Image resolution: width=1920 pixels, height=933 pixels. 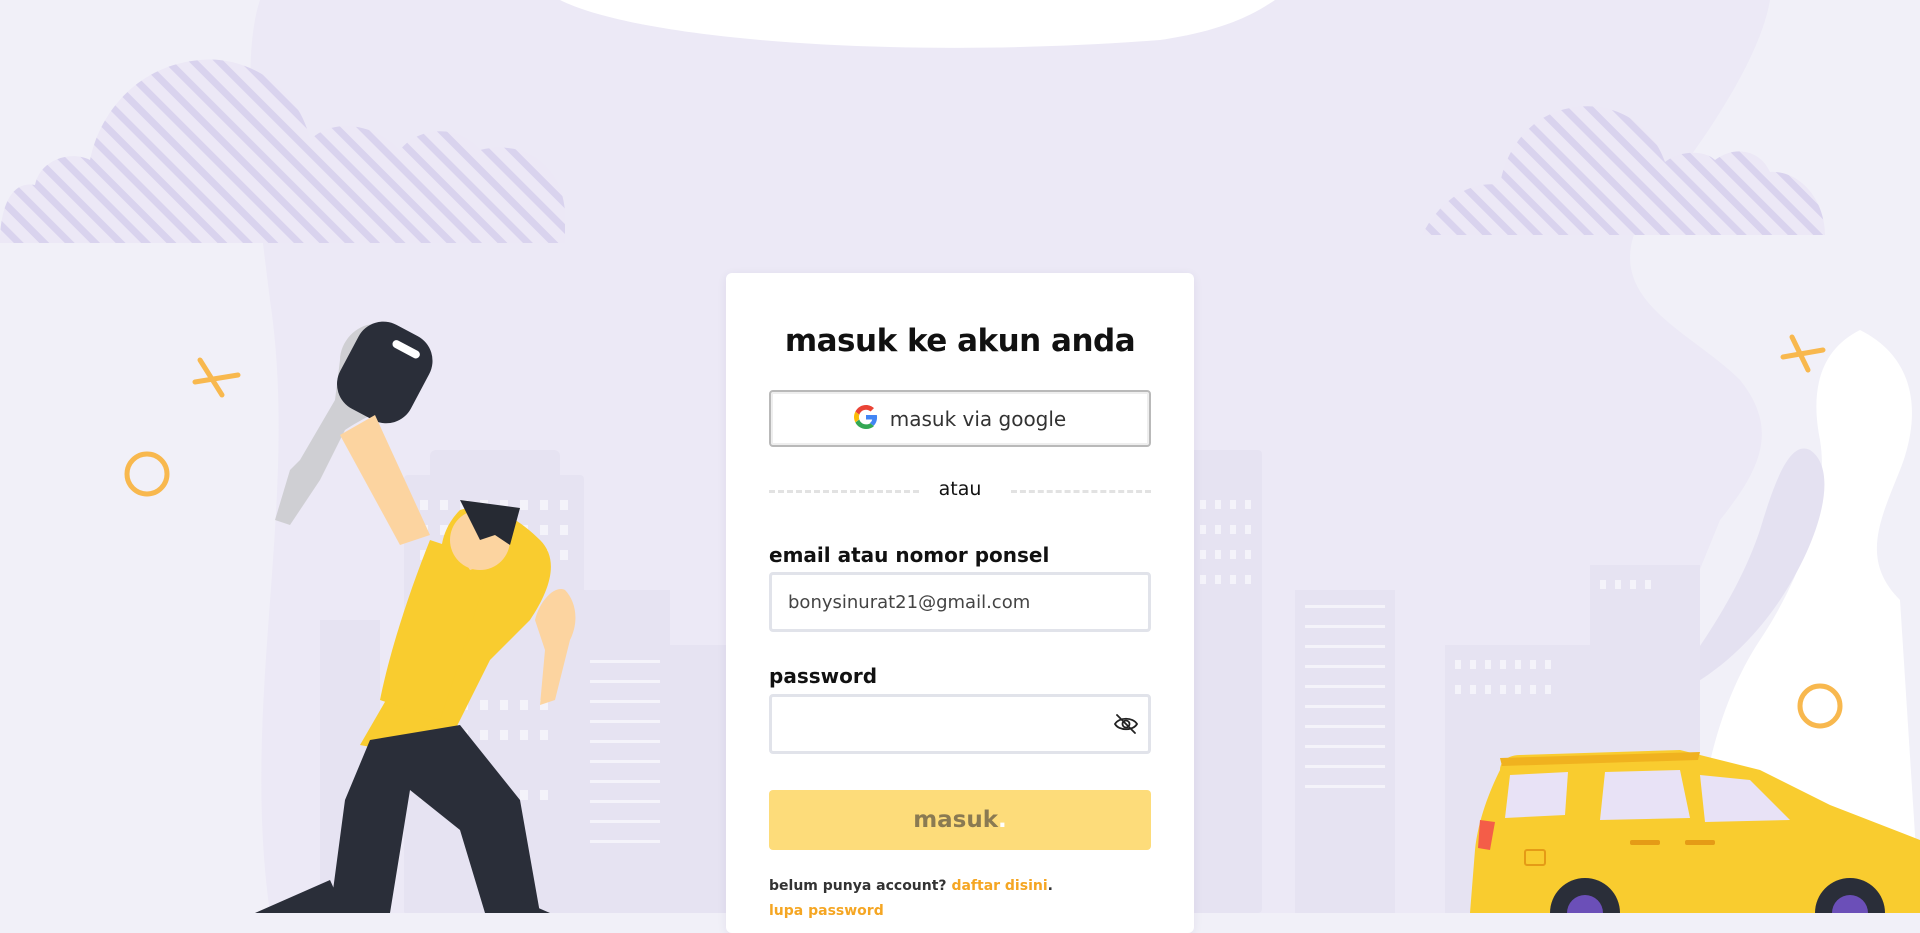 I want to click on divider-line-right, so click(x=1081, y=491).